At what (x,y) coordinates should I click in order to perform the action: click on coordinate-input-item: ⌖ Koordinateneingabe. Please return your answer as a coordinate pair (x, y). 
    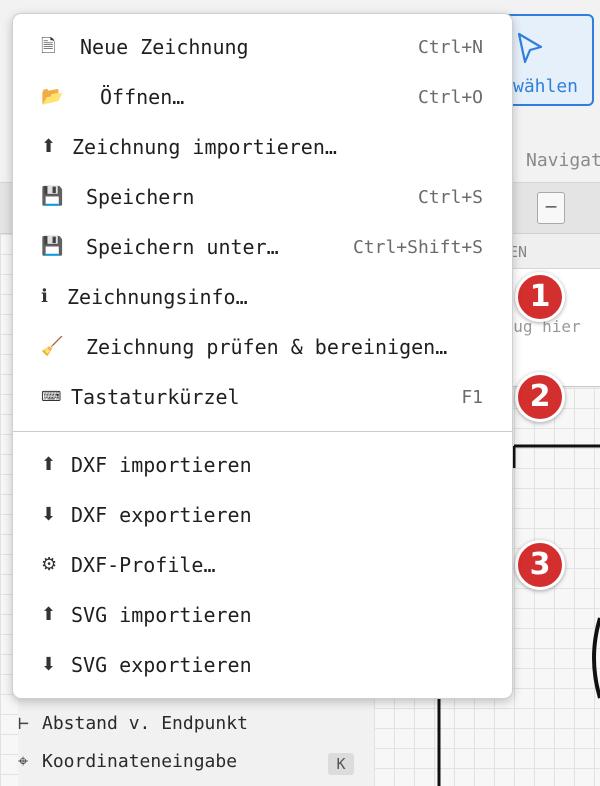
    Looking at the image, I should click on (127, 761).